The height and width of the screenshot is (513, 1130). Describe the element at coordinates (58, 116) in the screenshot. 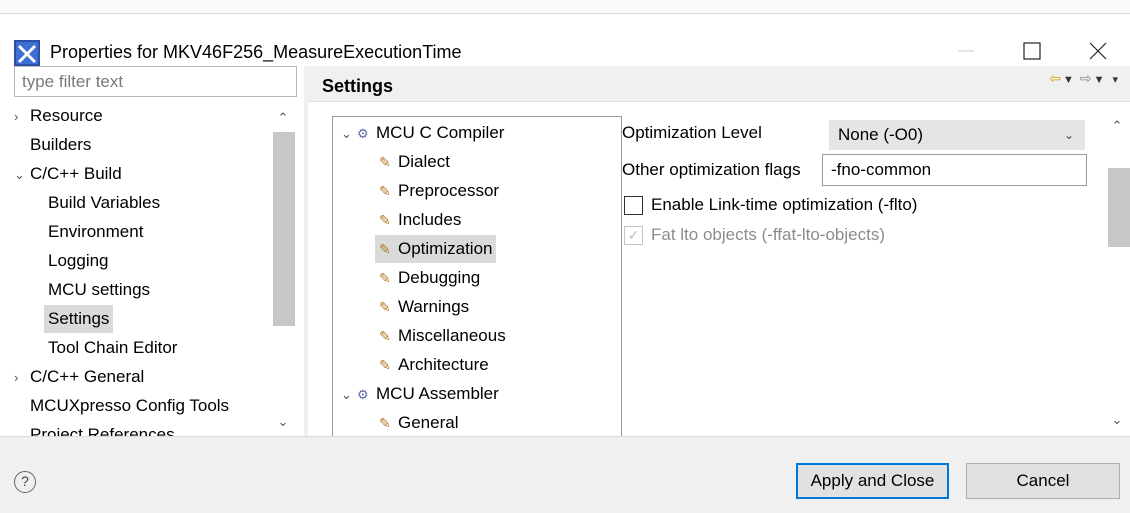

I see `tree-item-resource: › Resource` at that location.